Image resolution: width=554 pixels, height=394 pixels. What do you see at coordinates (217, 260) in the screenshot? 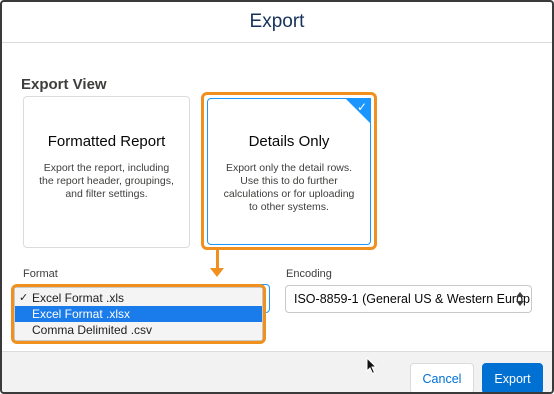
I see `annotation-arrow-line` at bounding box center [217, 260].